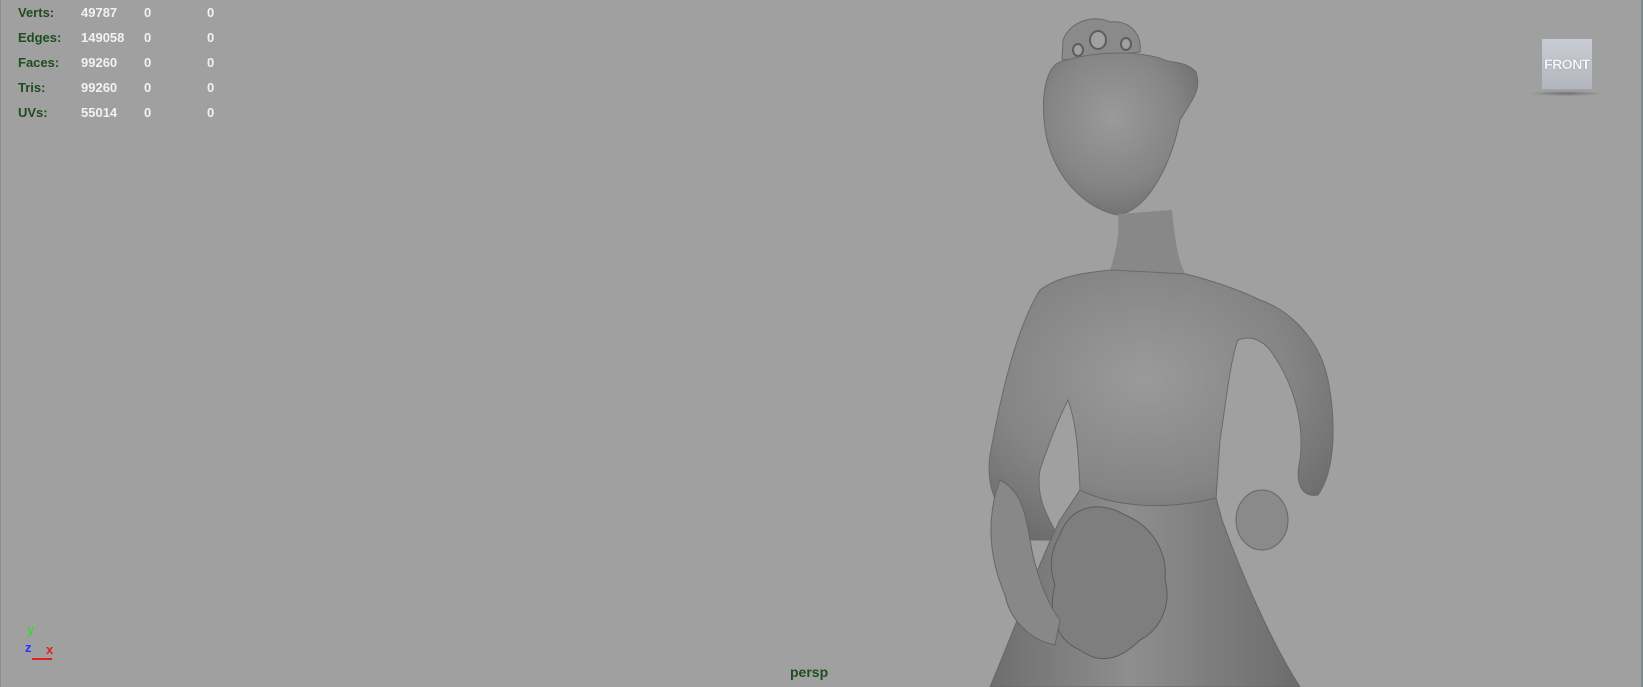 The image size is (1643, 687). What do you see at coordinates (809, 672) in the screenshot?
I see `camera-name-label: persp` at bounding box center [809, 672].